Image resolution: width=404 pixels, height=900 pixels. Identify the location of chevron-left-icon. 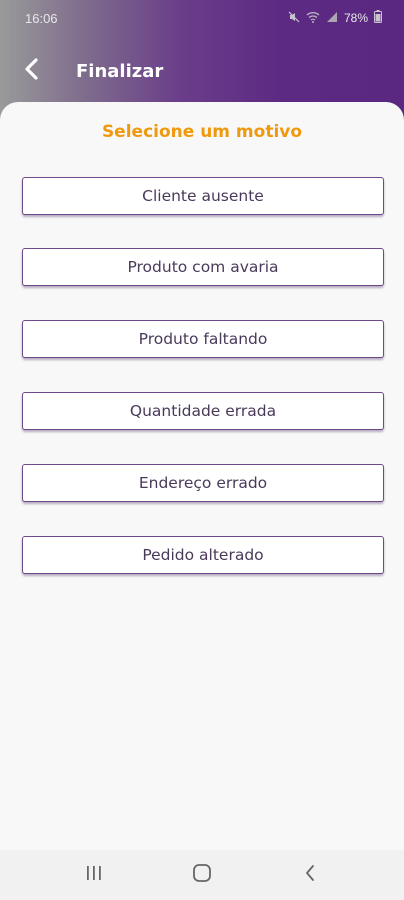
(32, 71).